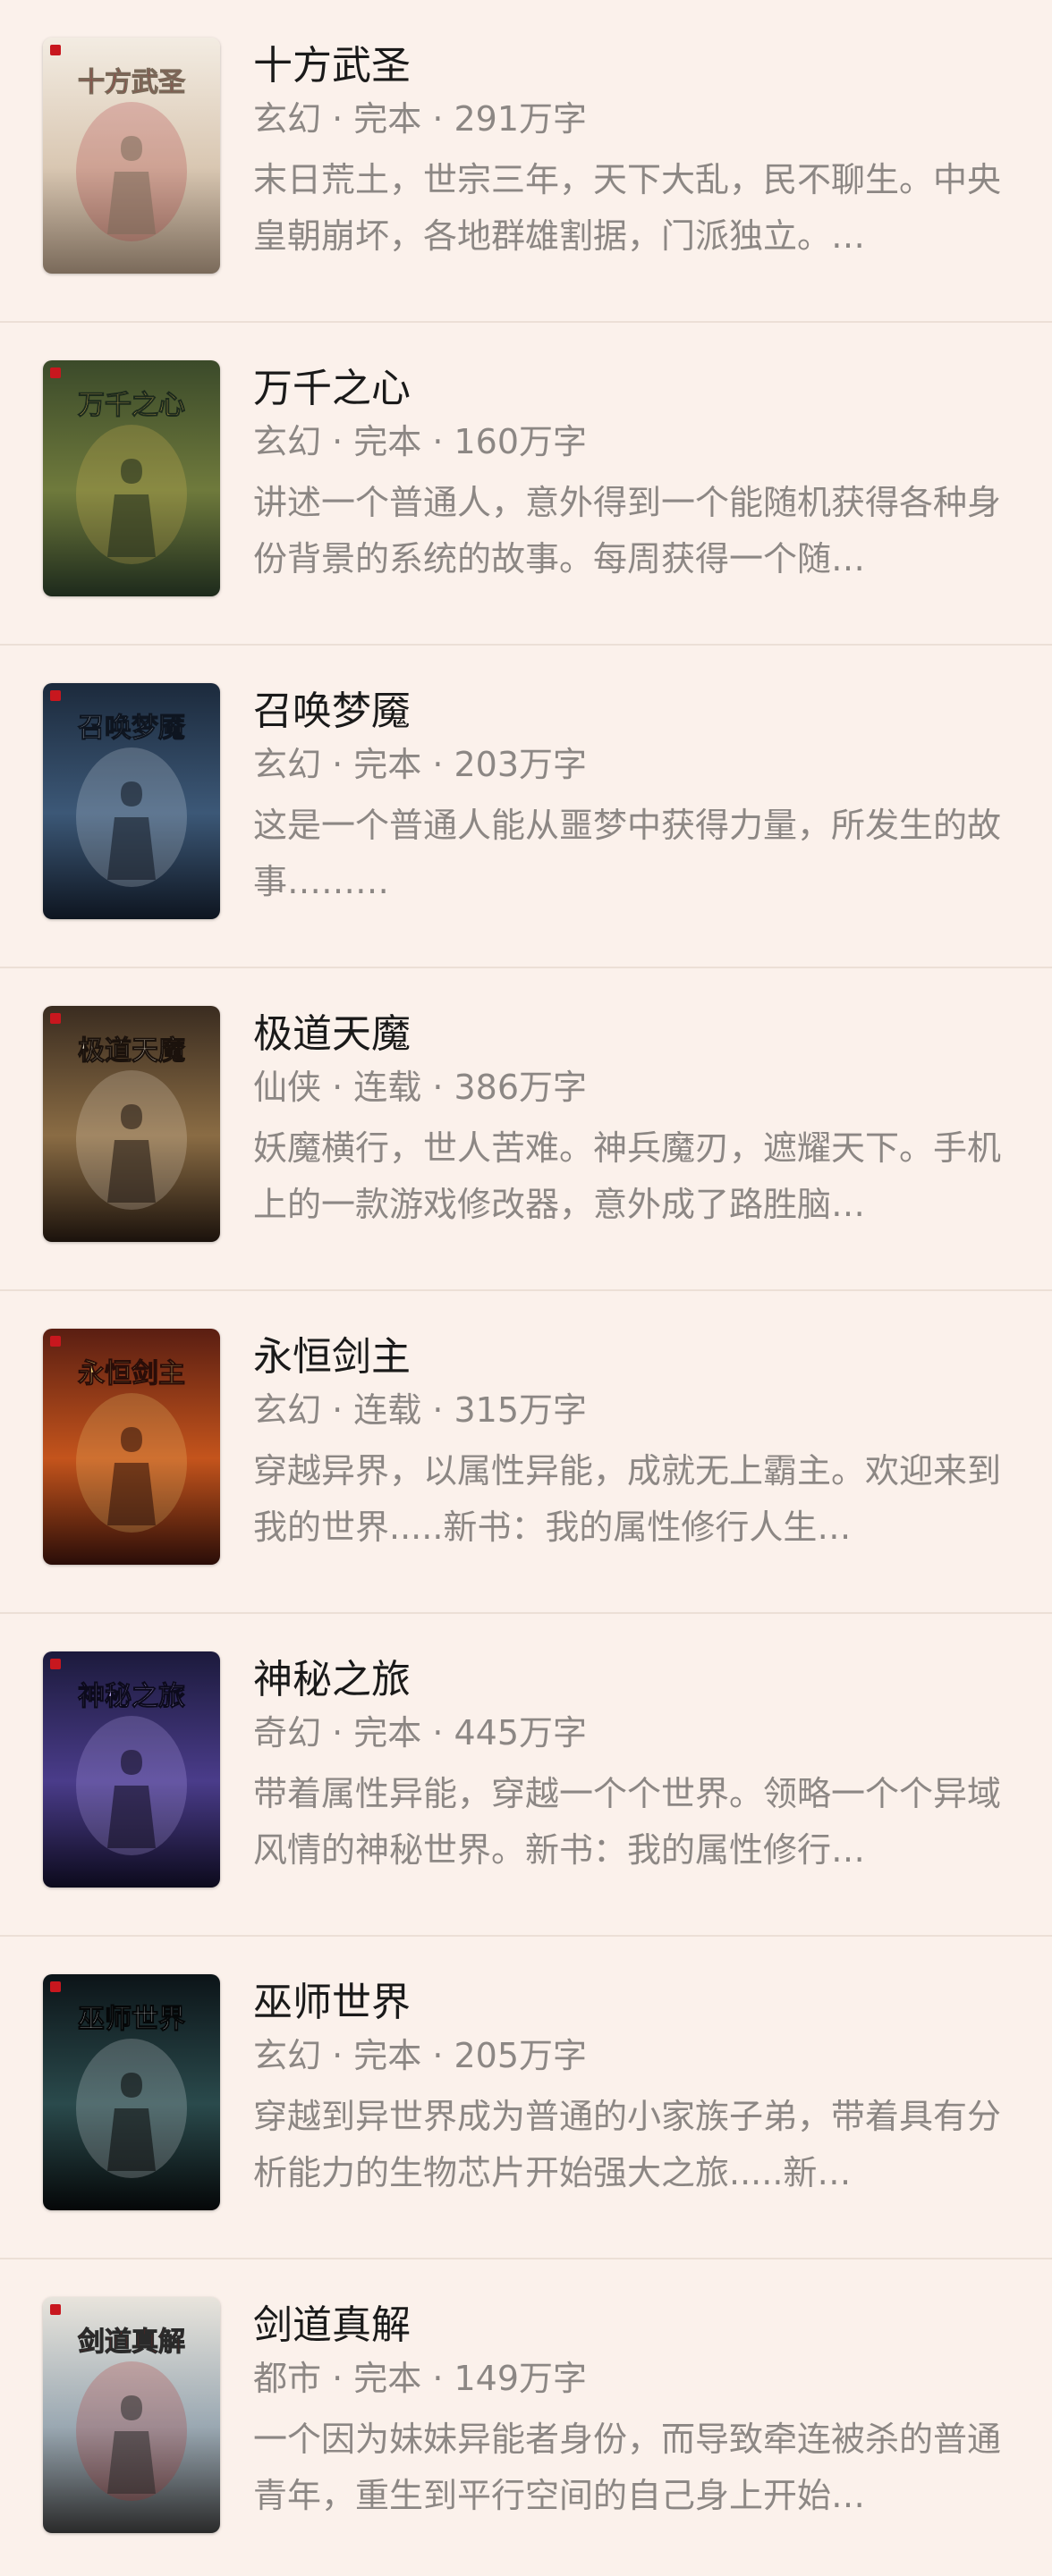 The image size is (1052, 2576). What do you see at coordinates (420, 1087) in the screenshot?
I see `book-meta: 仙侠 · 连载 · 386万字` at bounding box center [420, 1087].